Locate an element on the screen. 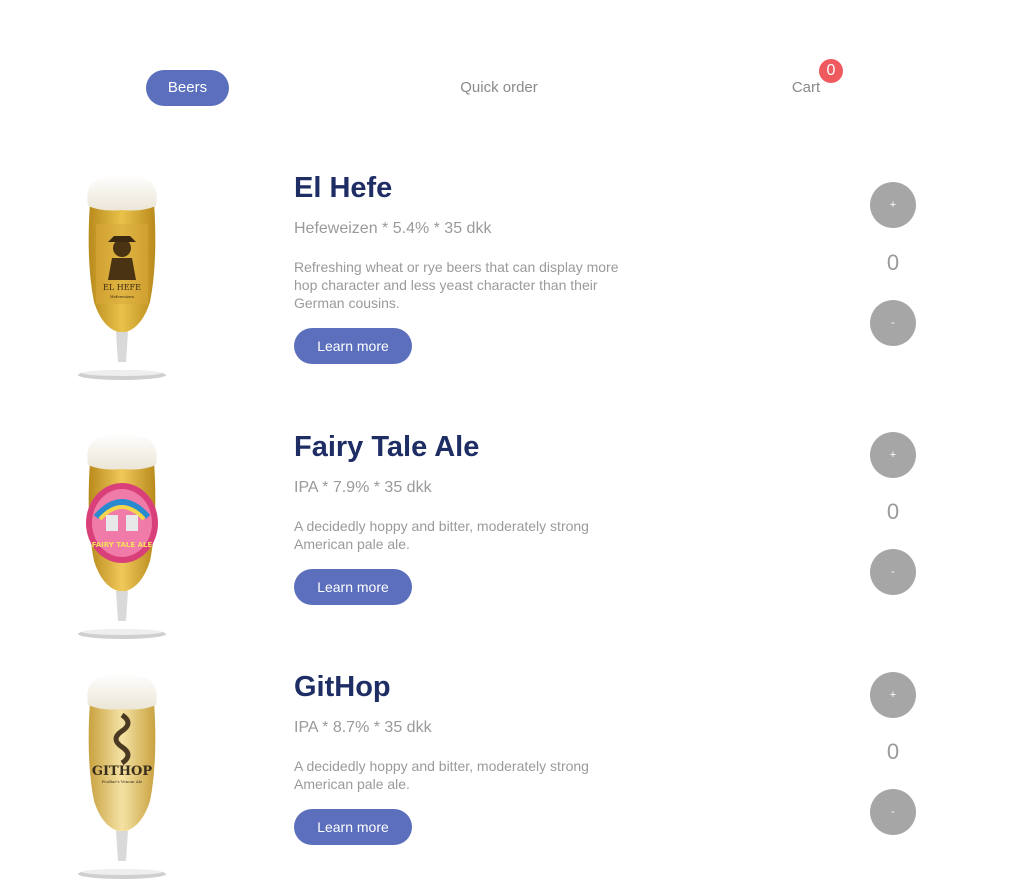 The image size is (1022, 882). beer-name: GitHop is located at coordinates (342, 687).